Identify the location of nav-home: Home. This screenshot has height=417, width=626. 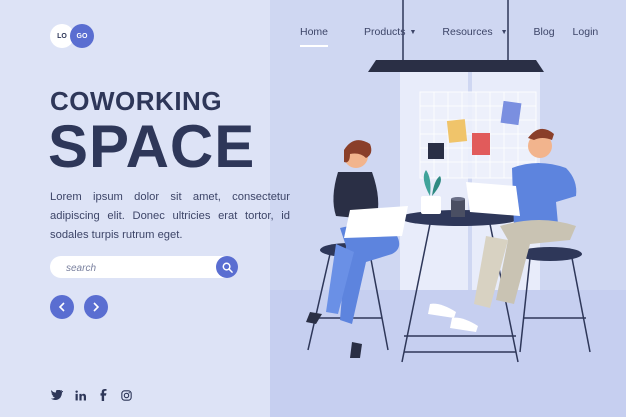
(314, 36).